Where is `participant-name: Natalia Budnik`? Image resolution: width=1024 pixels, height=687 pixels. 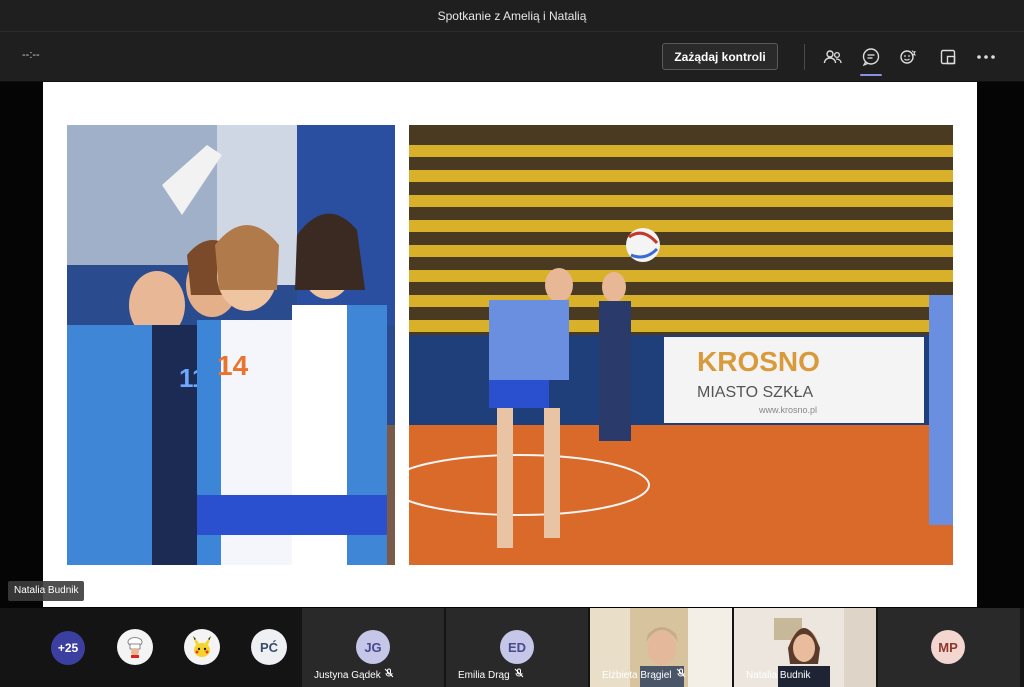
participant-name: Natalia Budnik is located at coordinates (778, 675).